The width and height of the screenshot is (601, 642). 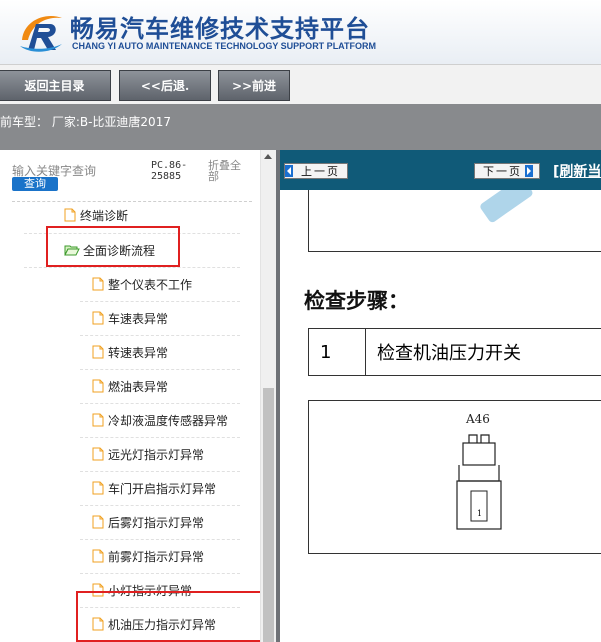 I want to click on forward-button: >>前进, so click(x=254, y=85).